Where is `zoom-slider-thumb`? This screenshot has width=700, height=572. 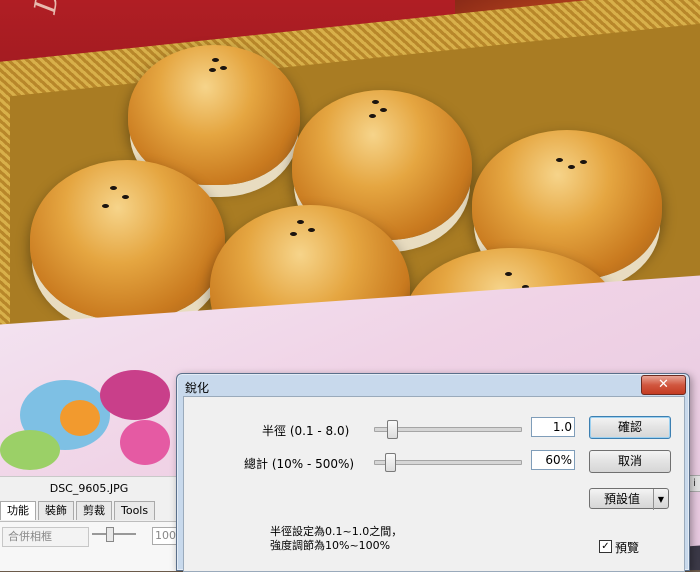
zoom-slider-thumb is located at coordinates (110, 534).